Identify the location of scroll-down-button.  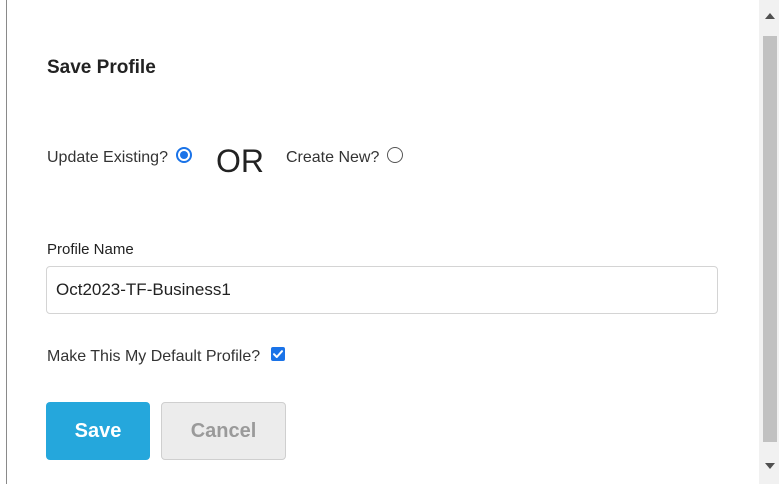
(770, 466).